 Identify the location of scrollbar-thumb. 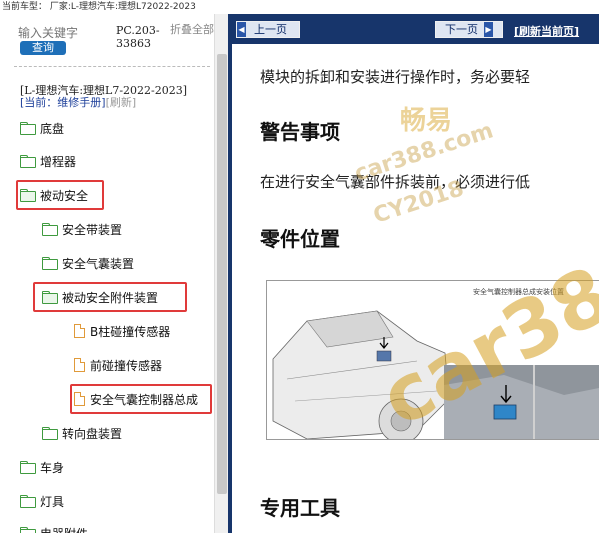
(222, 274).